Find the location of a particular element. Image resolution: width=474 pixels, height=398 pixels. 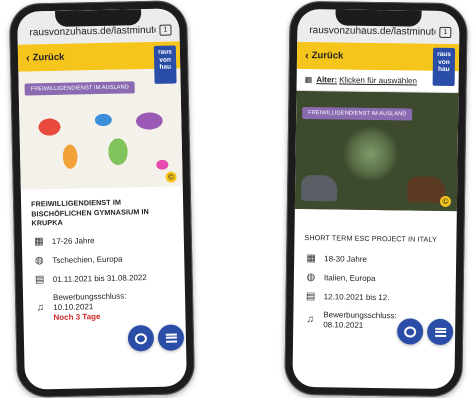

deadline-date: 08.10.2021 is located at coordinates (343, 324).